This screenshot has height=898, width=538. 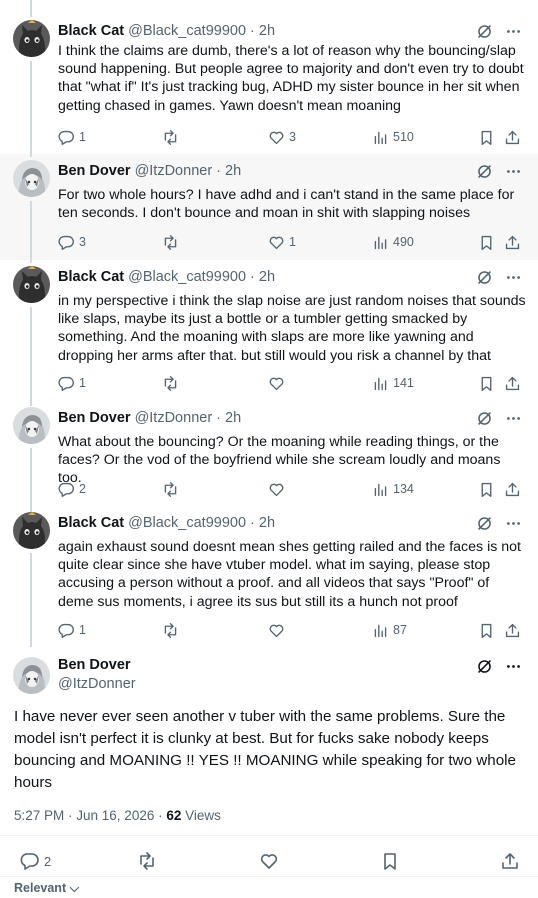 I want to click on views-button: 134, so click(x=393, y=489).